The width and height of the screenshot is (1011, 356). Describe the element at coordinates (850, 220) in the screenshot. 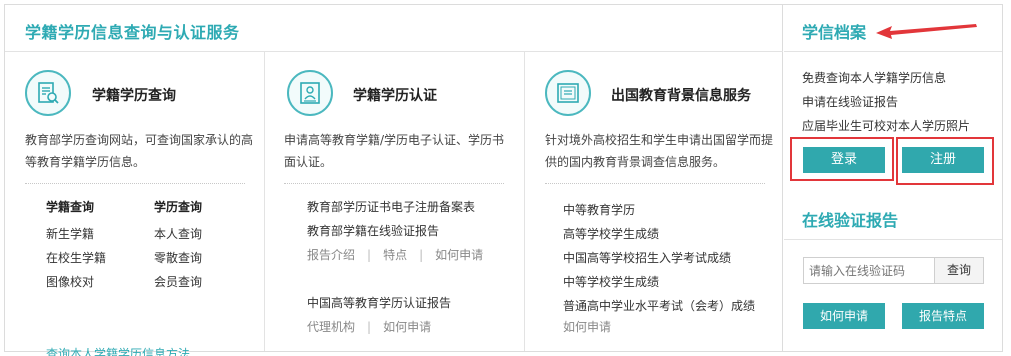

I see `online-report-title: 在线验证报告` at that location.